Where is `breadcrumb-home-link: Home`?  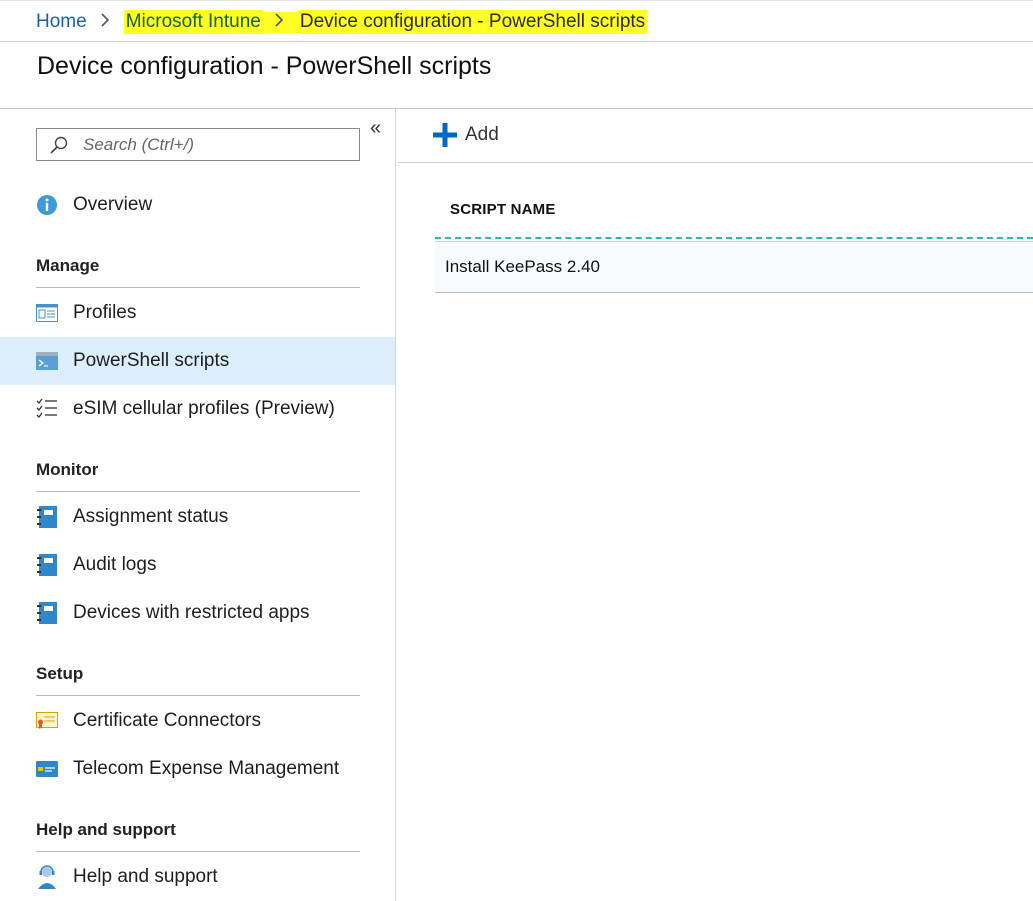
breadcrumb-home-link: Home is located at coordinates (61, 22).